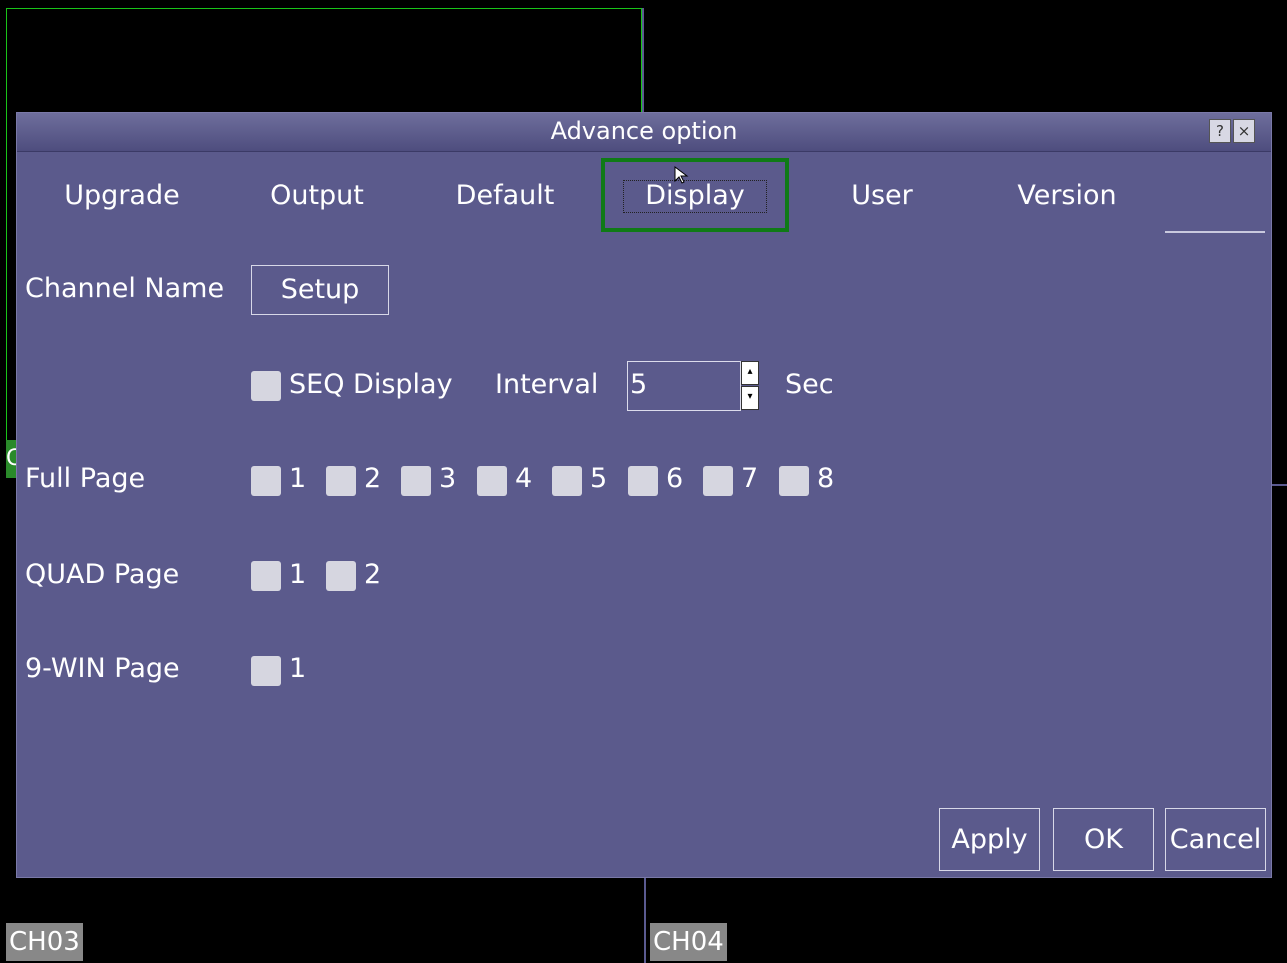 This screenshot has width=1287, height=963. I want to click on win9-page-label: 9-WIN Page, so click(102, 668).